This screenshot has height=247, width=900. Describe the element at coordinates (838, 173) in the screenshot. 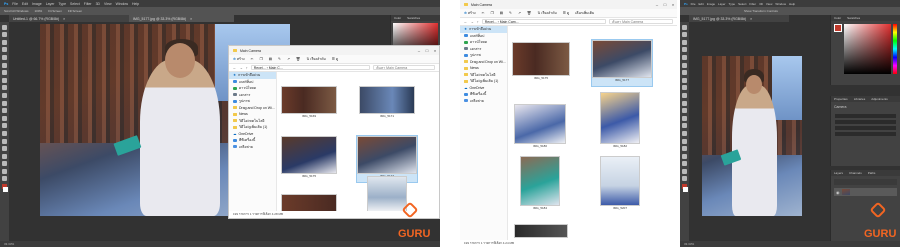

I see `tab-layers: Layers` at that location.